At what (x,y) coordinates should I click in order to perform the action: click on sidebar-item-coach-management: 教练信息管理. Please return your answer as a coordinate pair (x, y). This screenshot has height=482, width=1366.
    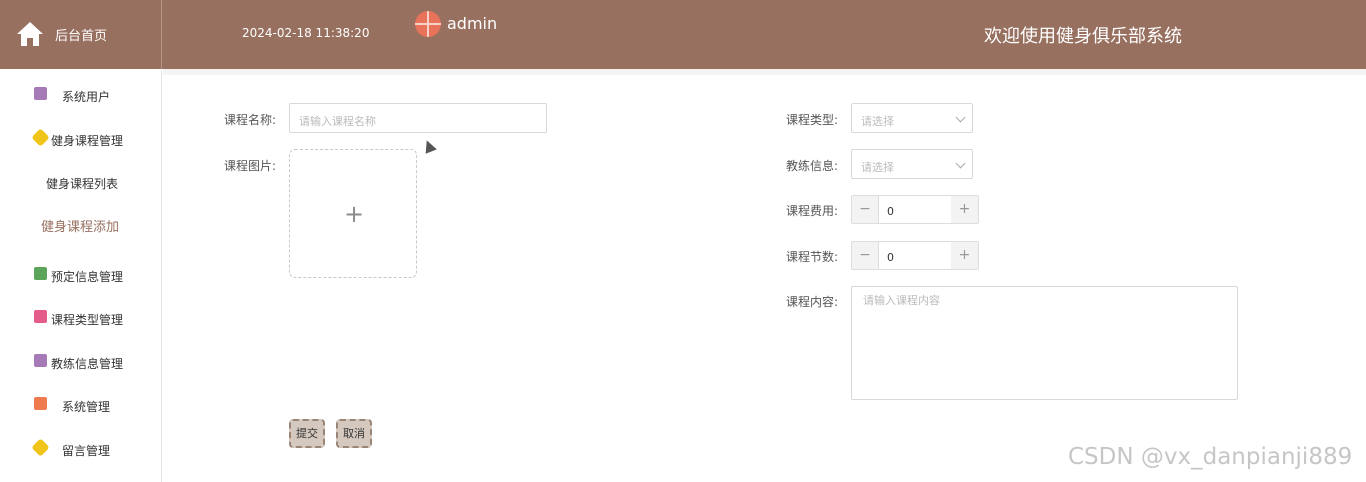
    Looking at the image, I should click on (81, 361).